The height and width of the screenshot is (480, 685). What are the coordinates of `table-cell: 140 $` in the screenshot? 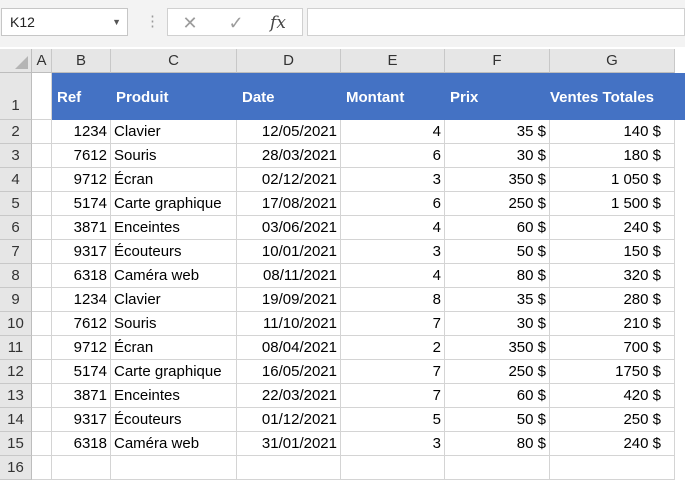 It's located at (612, 132).